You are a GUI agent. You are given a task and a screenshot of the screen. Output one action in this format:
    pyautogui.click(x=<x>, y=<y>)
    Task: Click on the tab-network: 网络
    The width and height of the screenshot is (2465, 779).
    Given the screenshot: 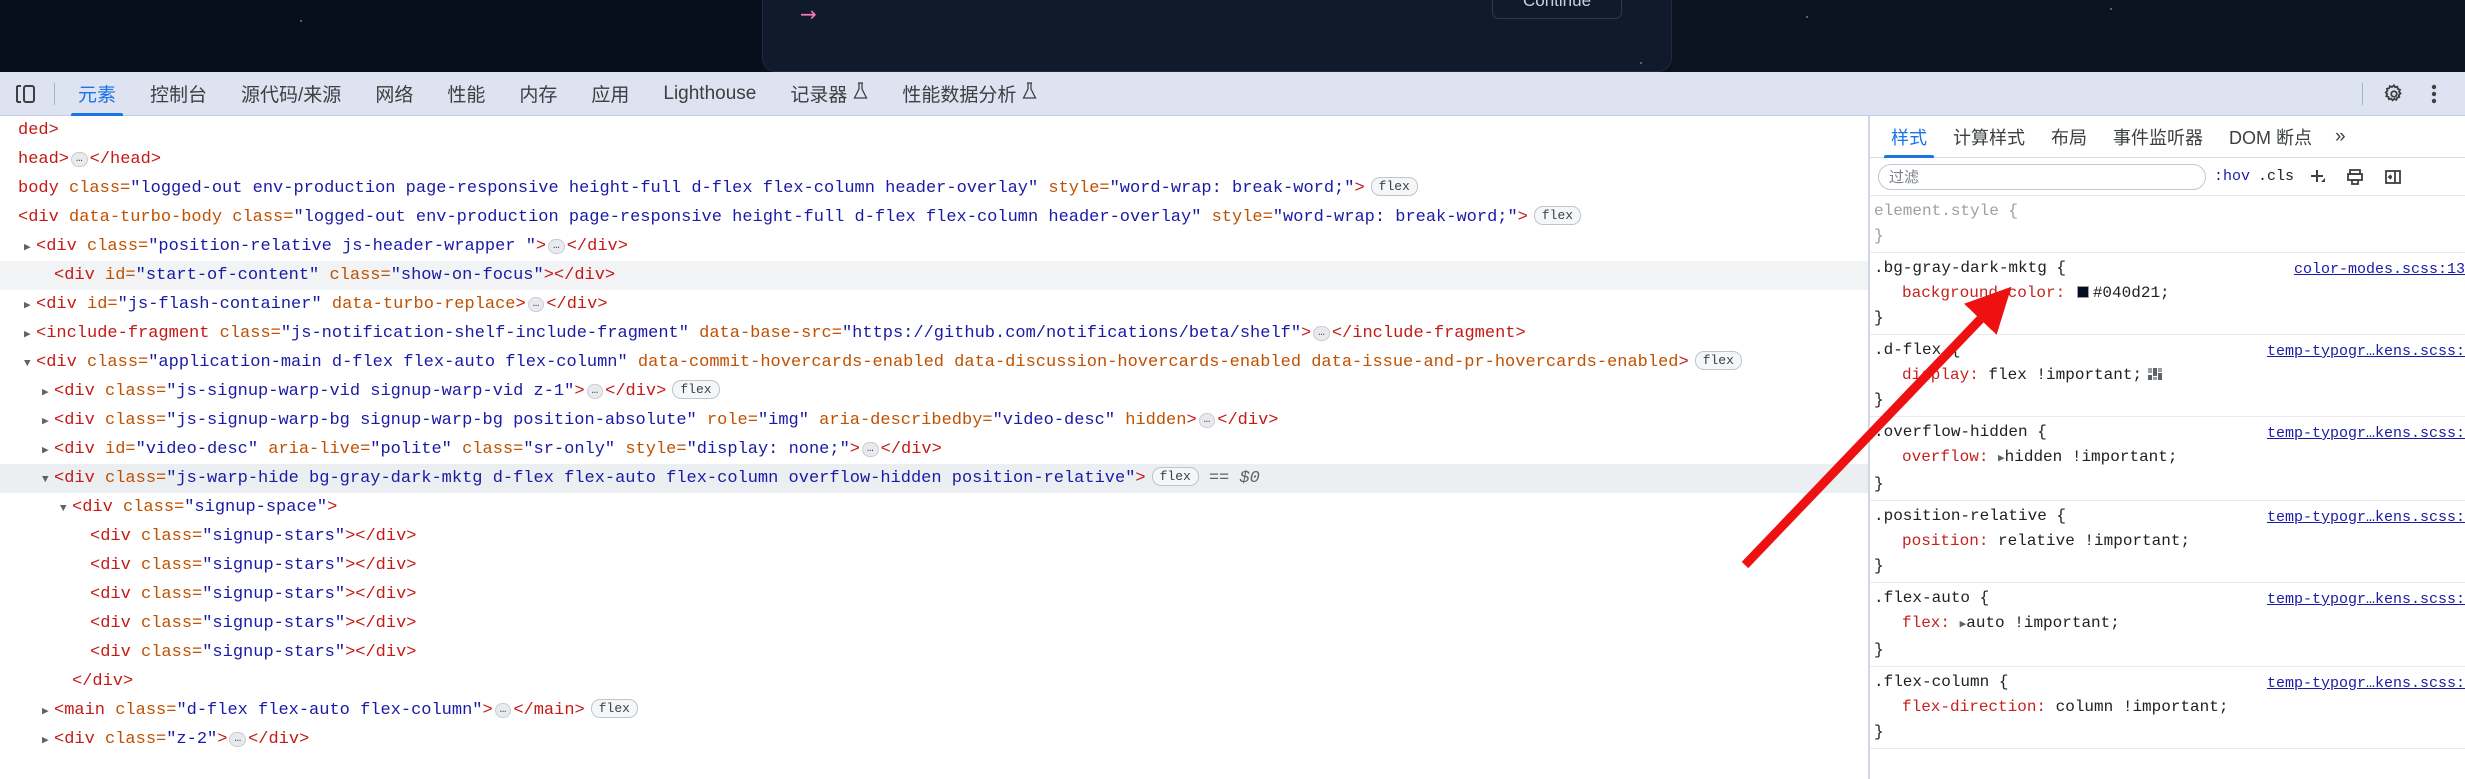 What is the action you would take?
    pyautogui.click(x=394, y=94)
    